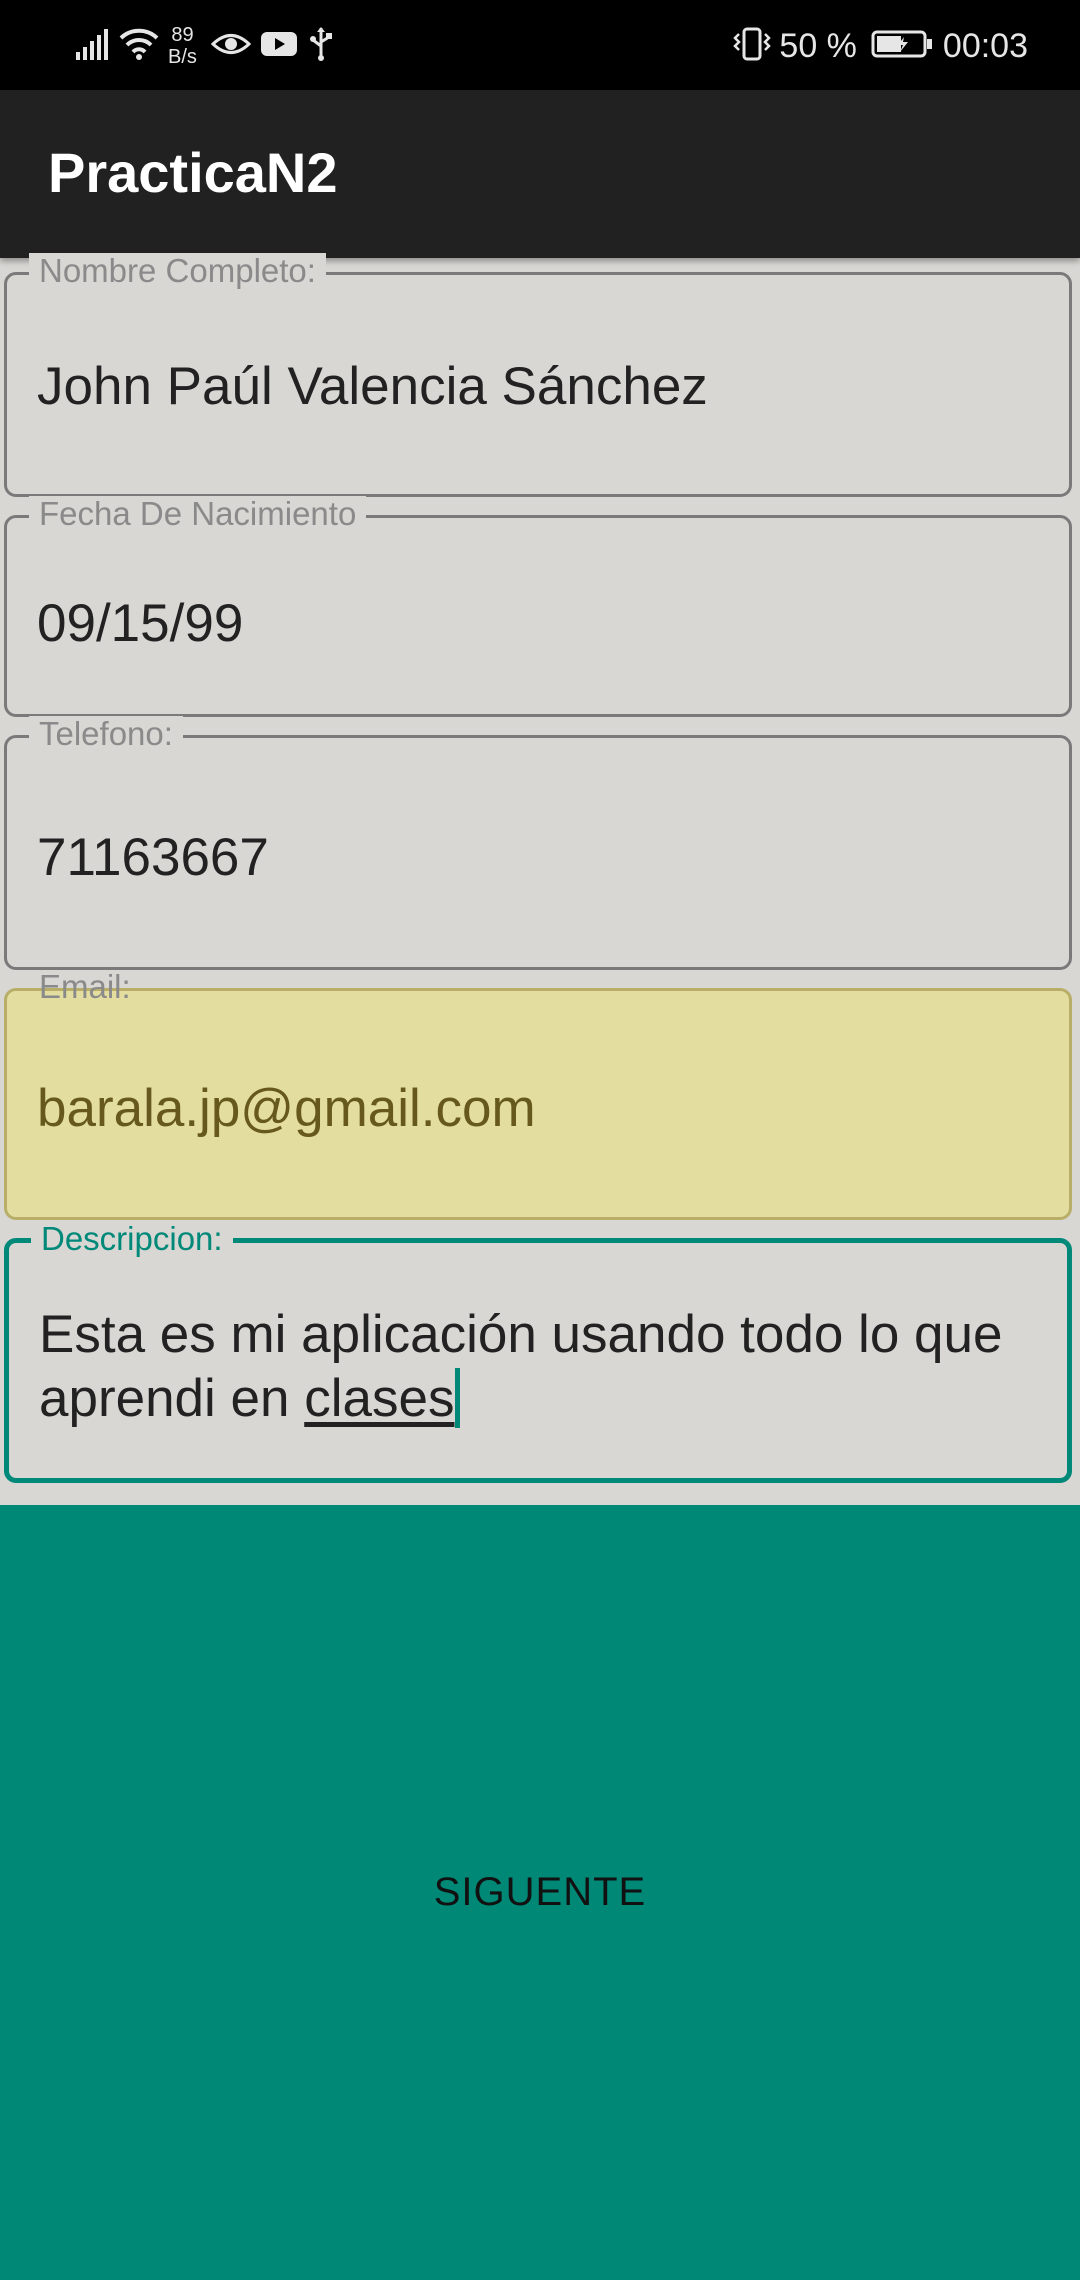 The width and height of the screenshot is (1080, 2280). I want to click on email-field-label: Email:, so click(85, 986).